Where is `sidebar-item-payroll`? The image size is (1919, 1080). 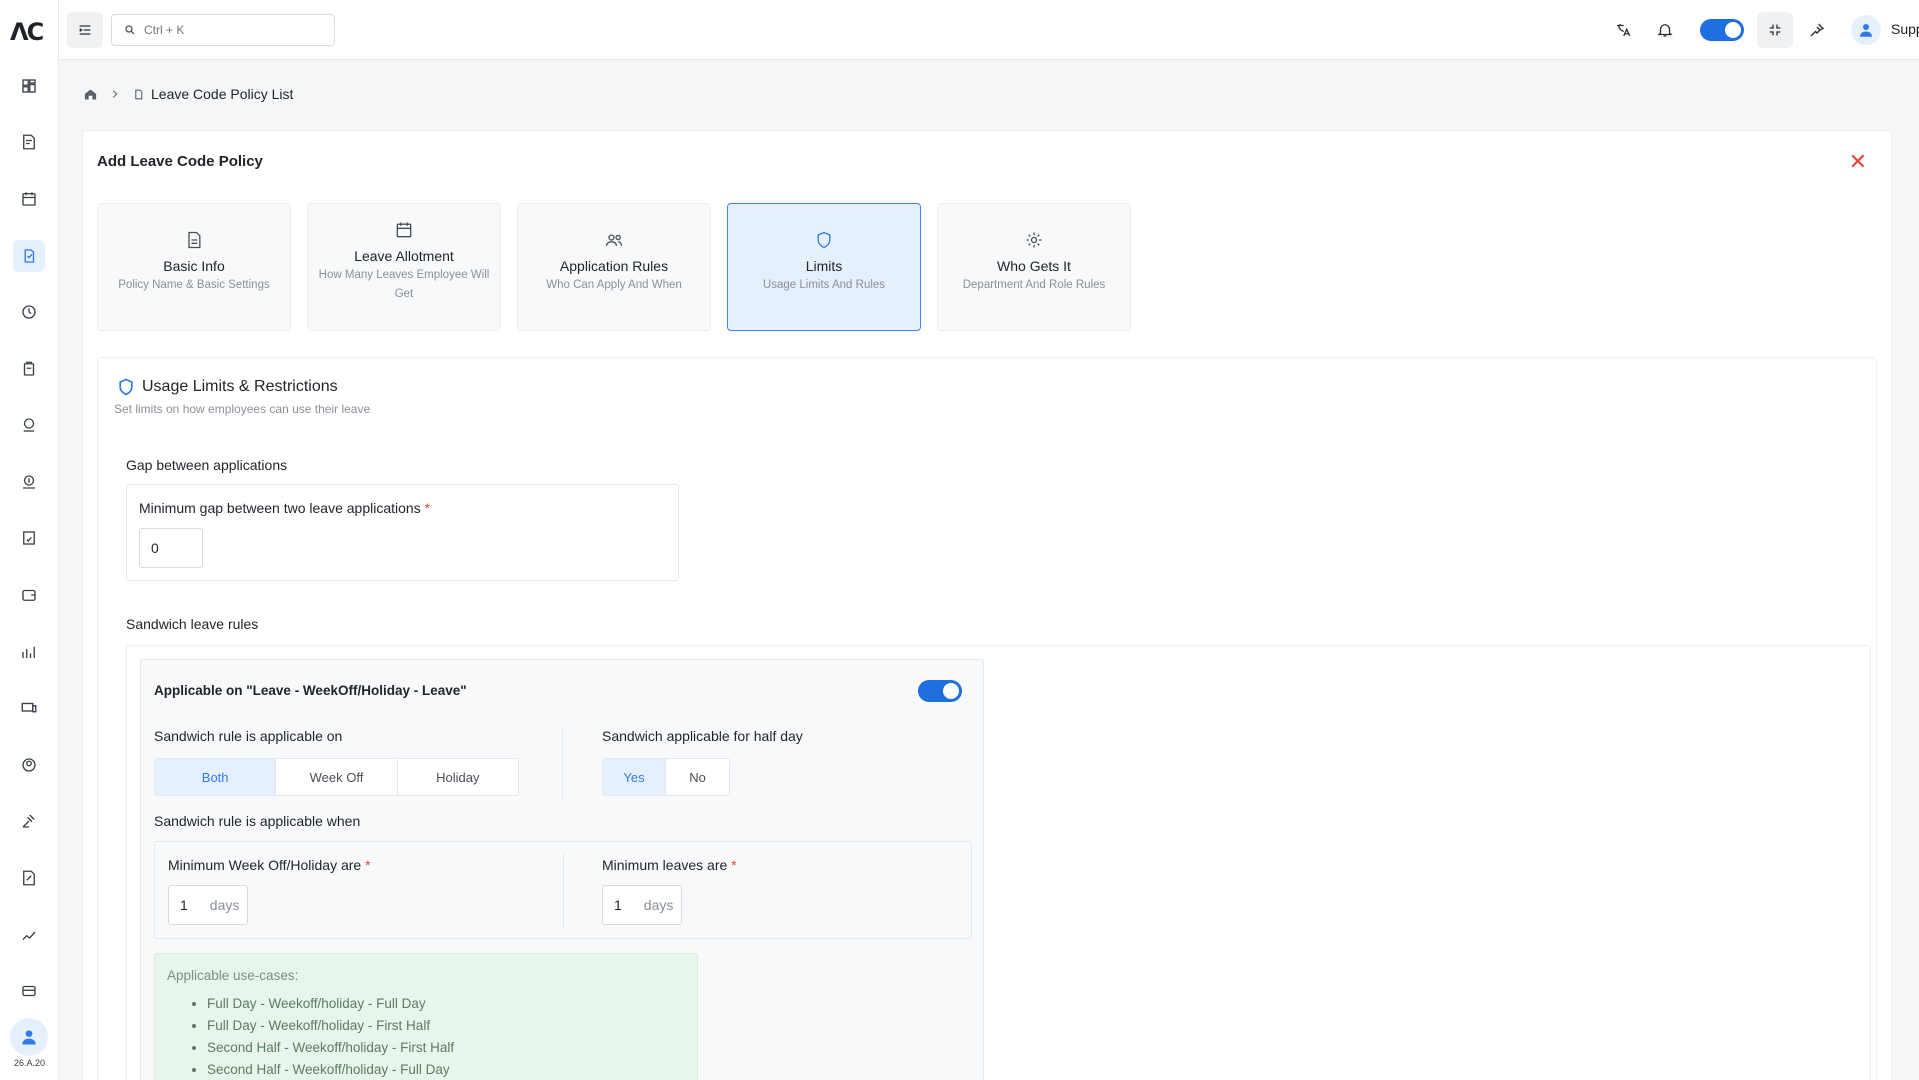
sidebar-item-payroll is located at coordinates (29, 425).